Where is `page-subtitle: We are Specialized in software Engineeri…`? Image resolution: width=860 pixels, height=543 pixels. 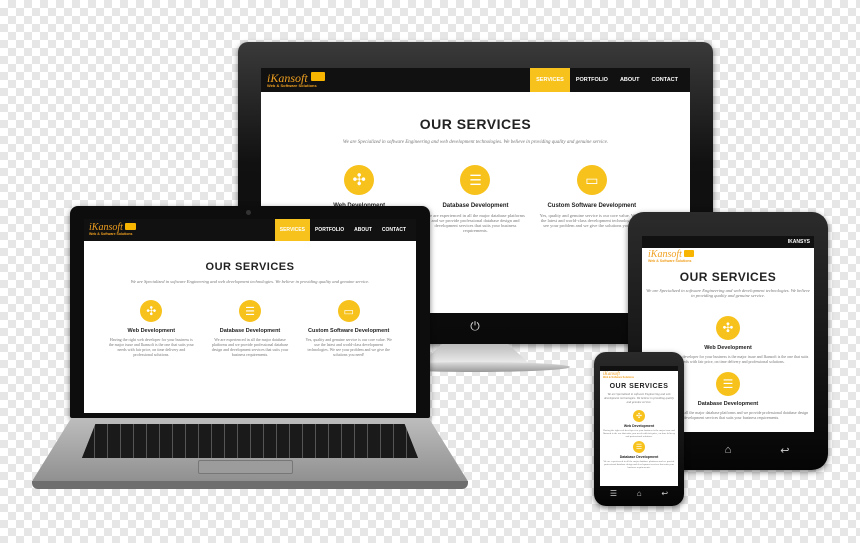 page-subtitle: We are Specialized in software Engineeri… is located at coordinates (475, 142).